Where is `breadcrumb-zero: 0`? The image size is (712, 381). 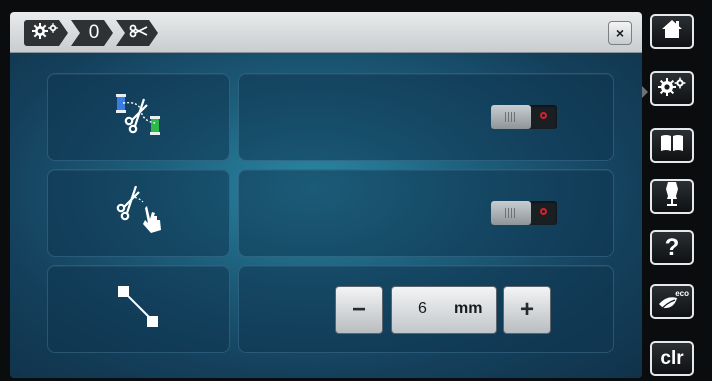 breadcrumb-zero: 0 is located at coordinates (92, 33).